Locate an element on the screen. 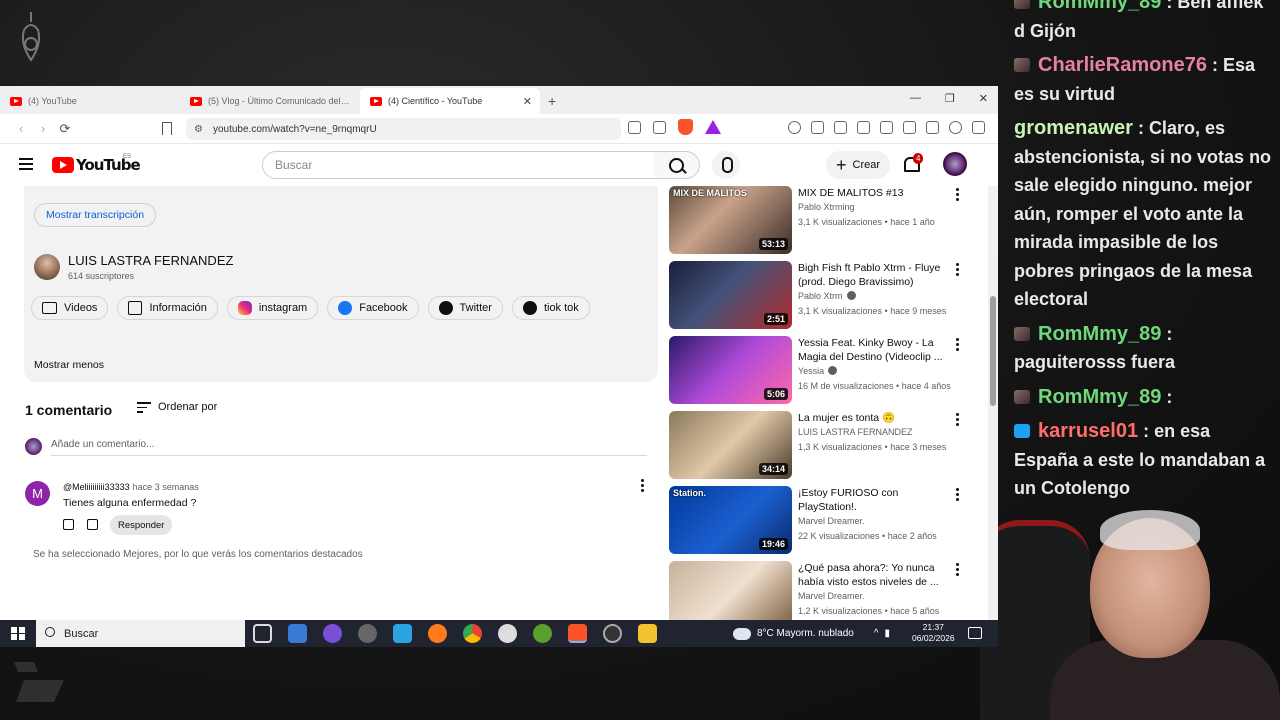  channel-link-twitter: Twitter is located at coordinates (465, 308).